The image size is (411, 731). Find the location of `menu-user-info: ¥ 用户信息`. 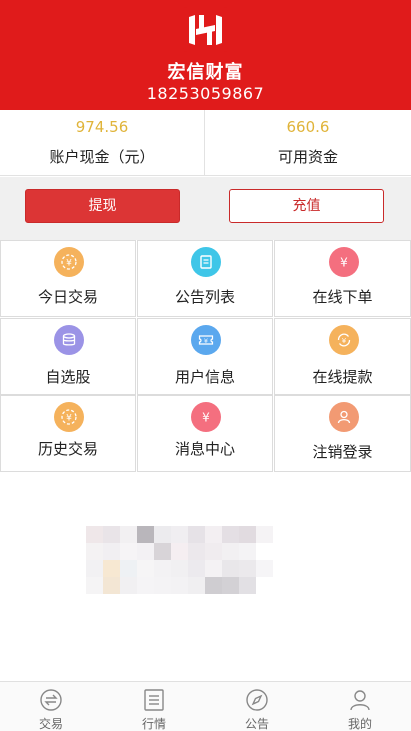

menu-user-info: ¥ 用户信息 is located at coordinates (205, 356).